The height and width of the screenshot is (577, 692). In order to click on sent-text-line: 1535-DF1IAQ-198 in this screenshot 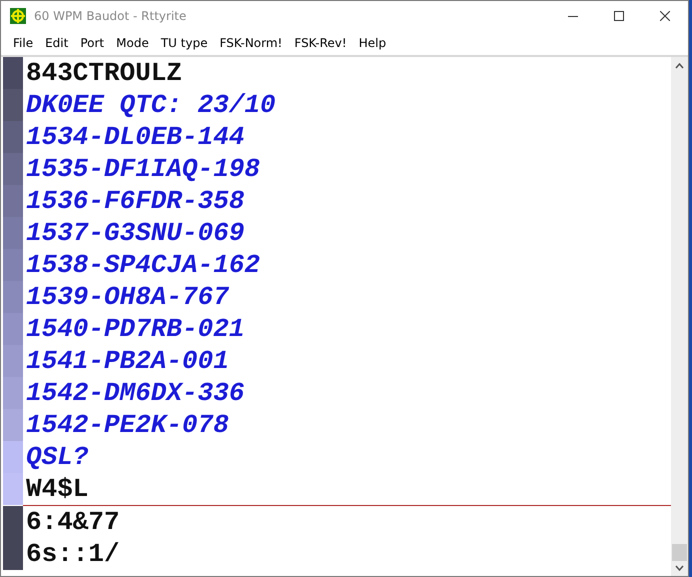, I will do `click(142, 169)`.